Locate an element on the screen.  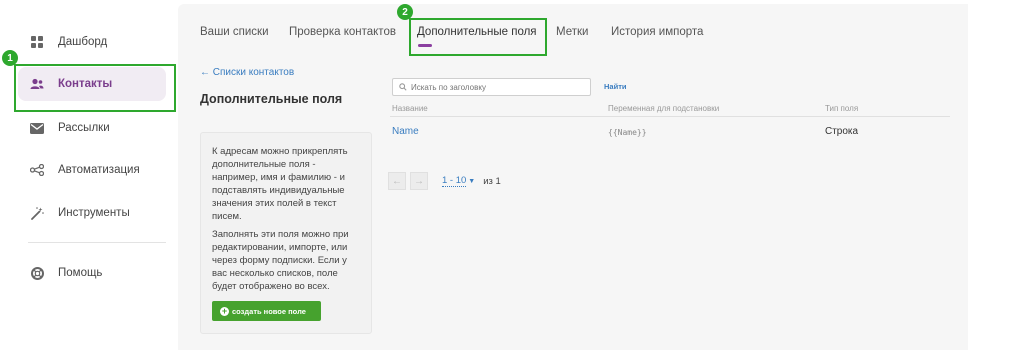
sidebar-item-contacts: Контакты is located at coordinates (92, 84).